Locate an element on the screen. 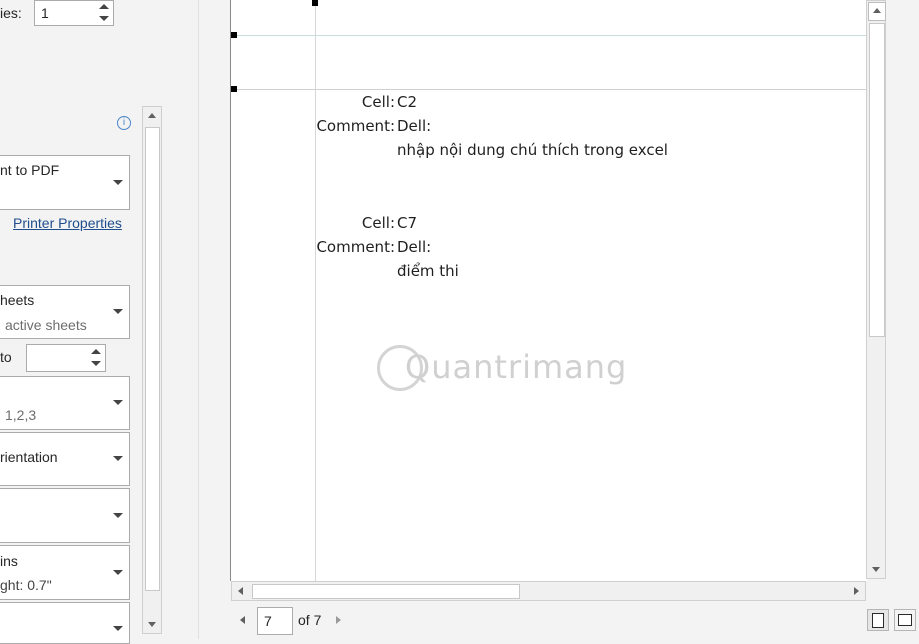  settings-scrollbar is located at coordinates (152, 370).